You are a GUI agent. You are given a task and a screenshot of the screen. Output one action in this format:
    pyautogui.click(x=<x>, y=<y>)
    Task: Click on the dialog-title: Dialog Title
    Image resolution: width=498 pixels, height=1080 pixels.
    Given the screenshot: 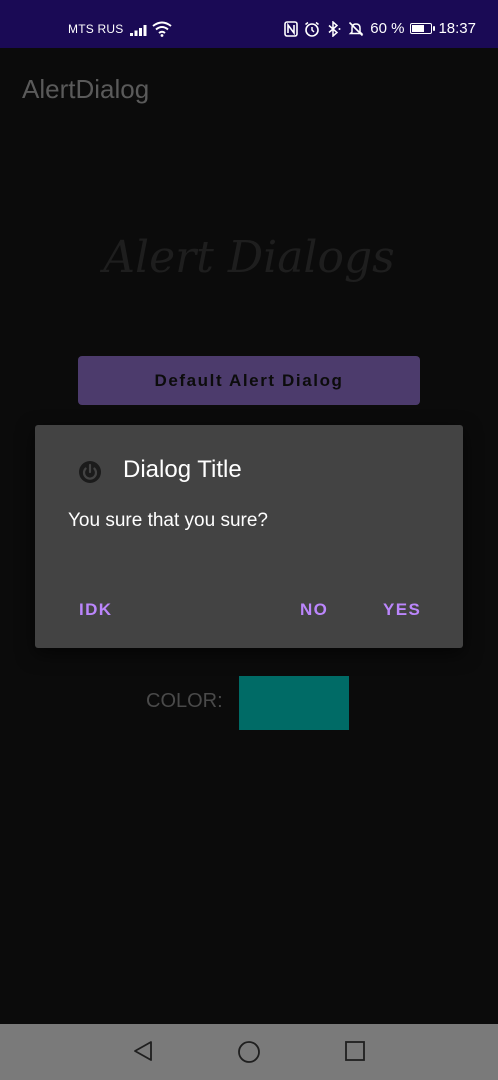 What is the action you would take?
    pyautogui.click(x=182, y=469)
    